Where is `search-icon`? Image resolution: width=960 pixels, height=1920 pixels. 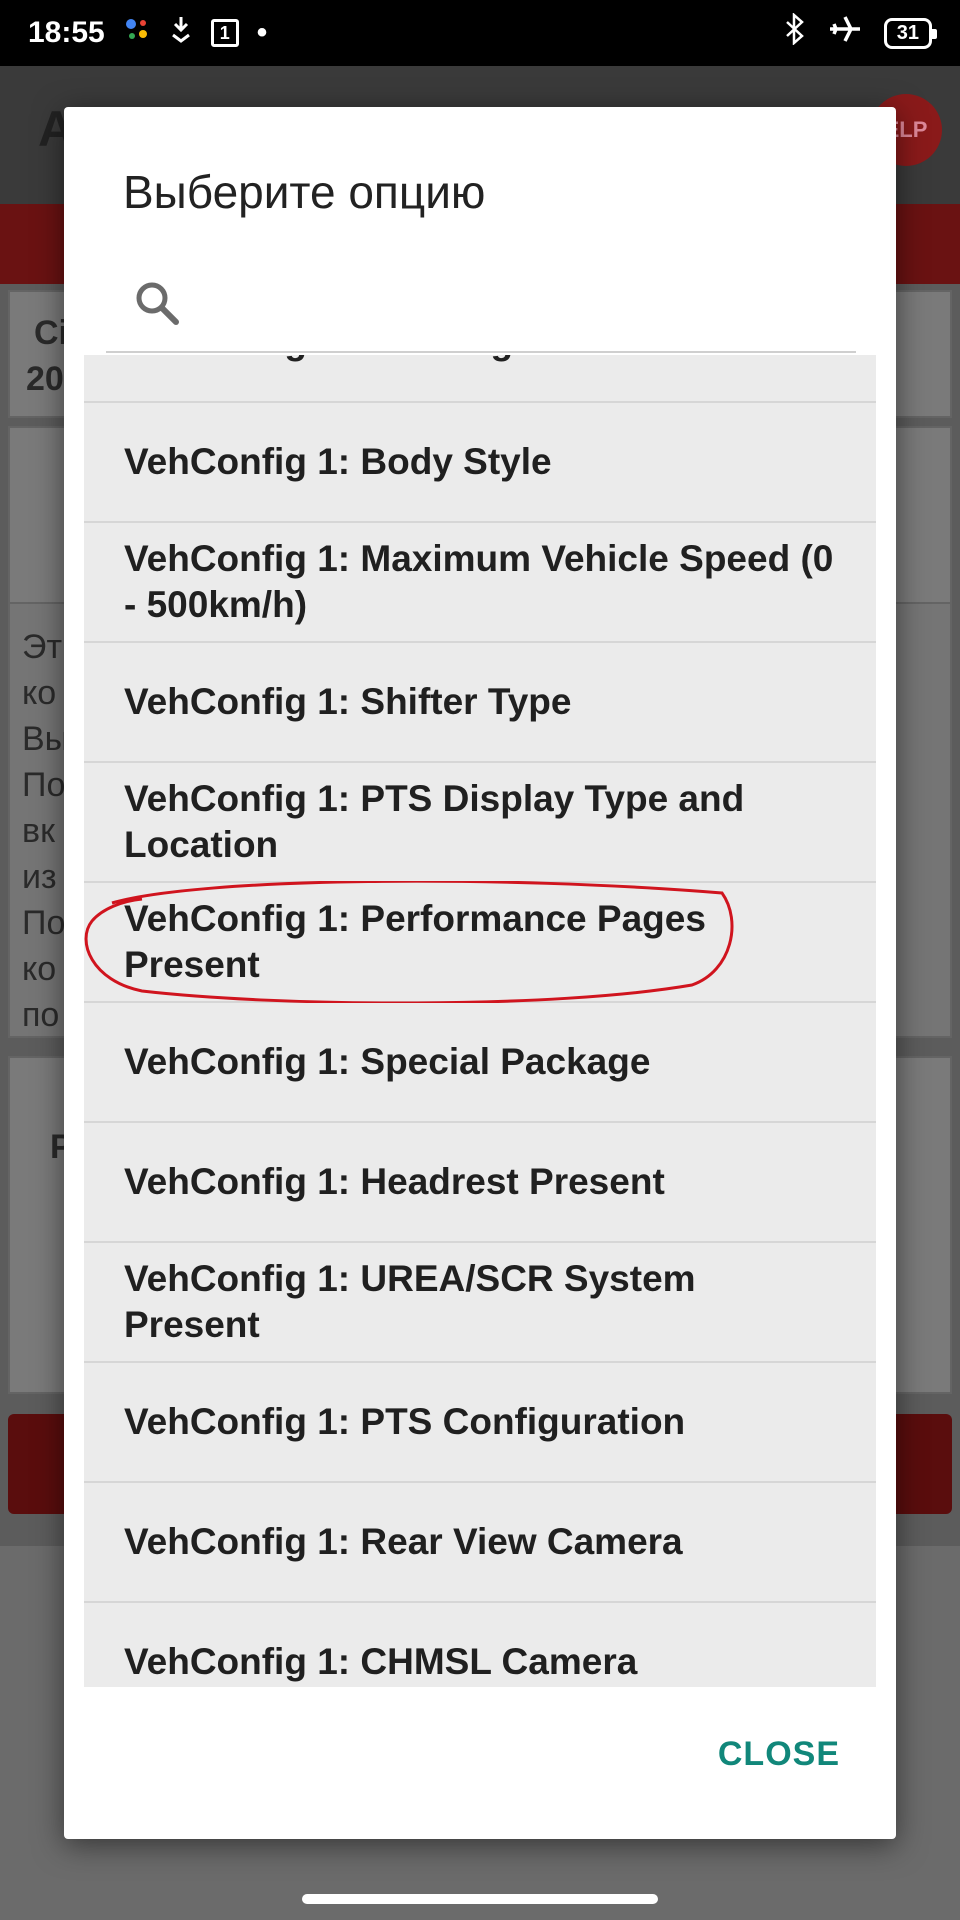 search-icon is located at coordinates (158, 304).